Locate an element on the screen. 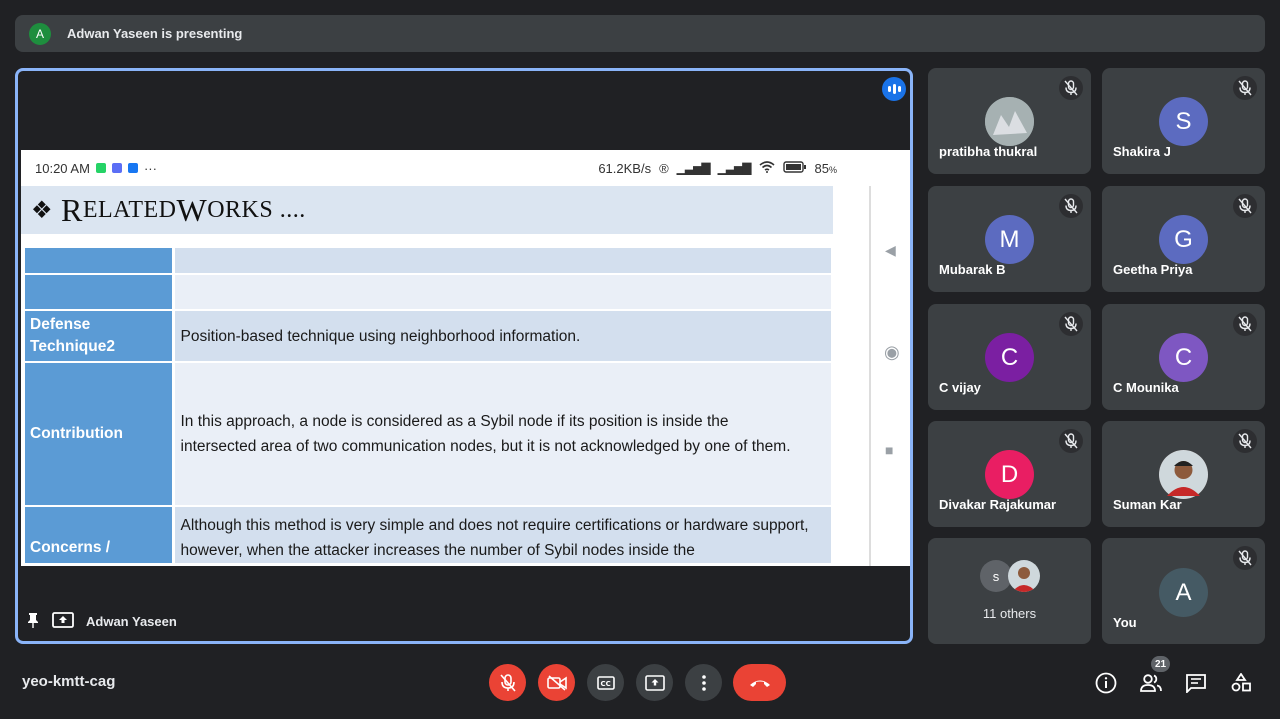 The height and width of the screenshot is (719, 1280). camera-toggle-button is located at coordinates (556, 682).